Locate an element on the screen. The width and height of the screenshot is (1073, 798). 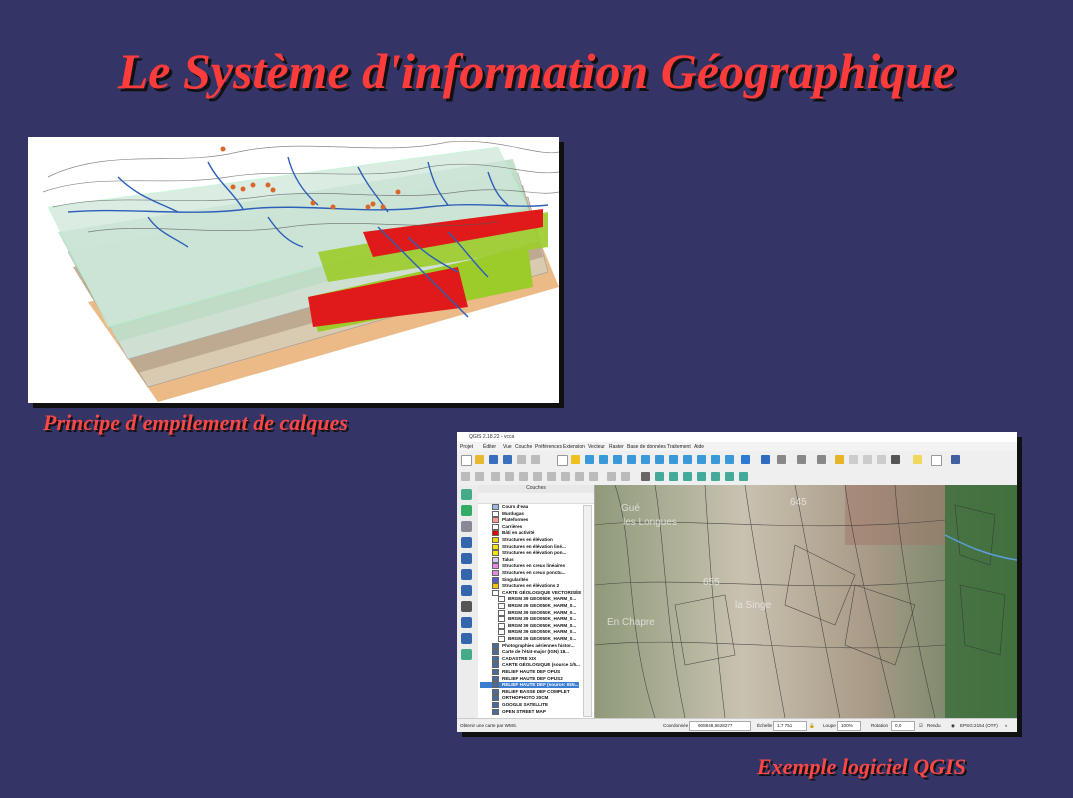
bookmarks-icon is located at coordinates (729, 459).